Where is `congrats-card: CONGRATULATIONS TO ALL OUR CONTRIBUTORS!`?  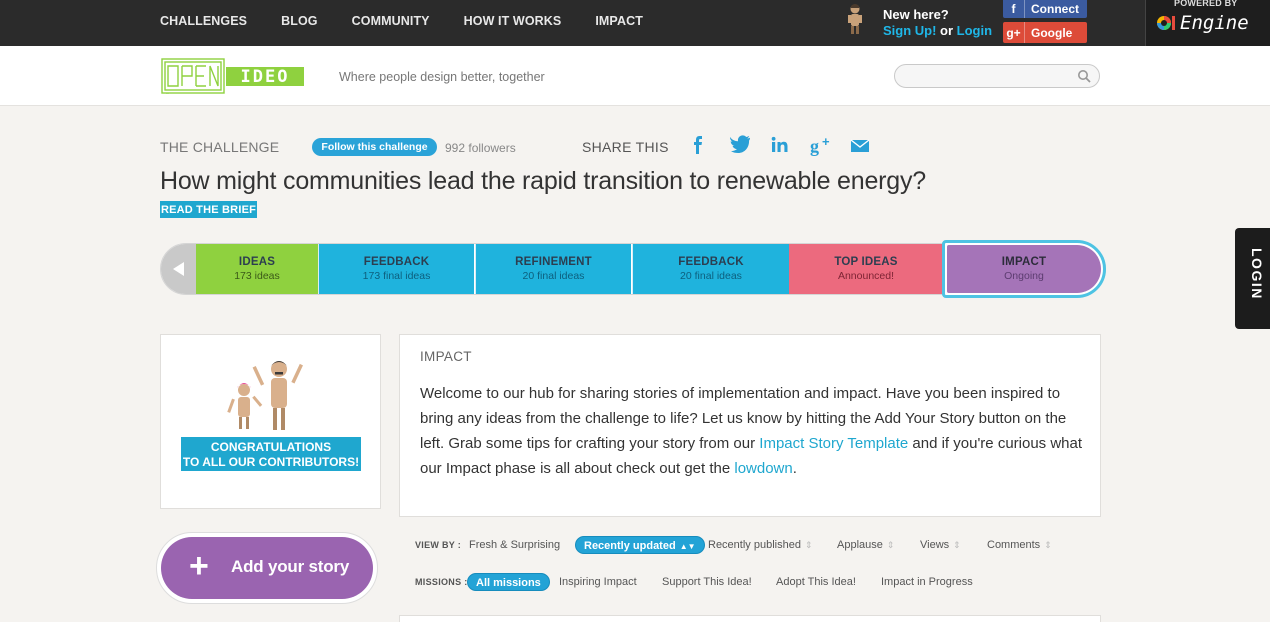 congrats-card: CONGRATULATIONS TO ALL OUR CONTRIBUTORS! is located at coordinates (270, 421).